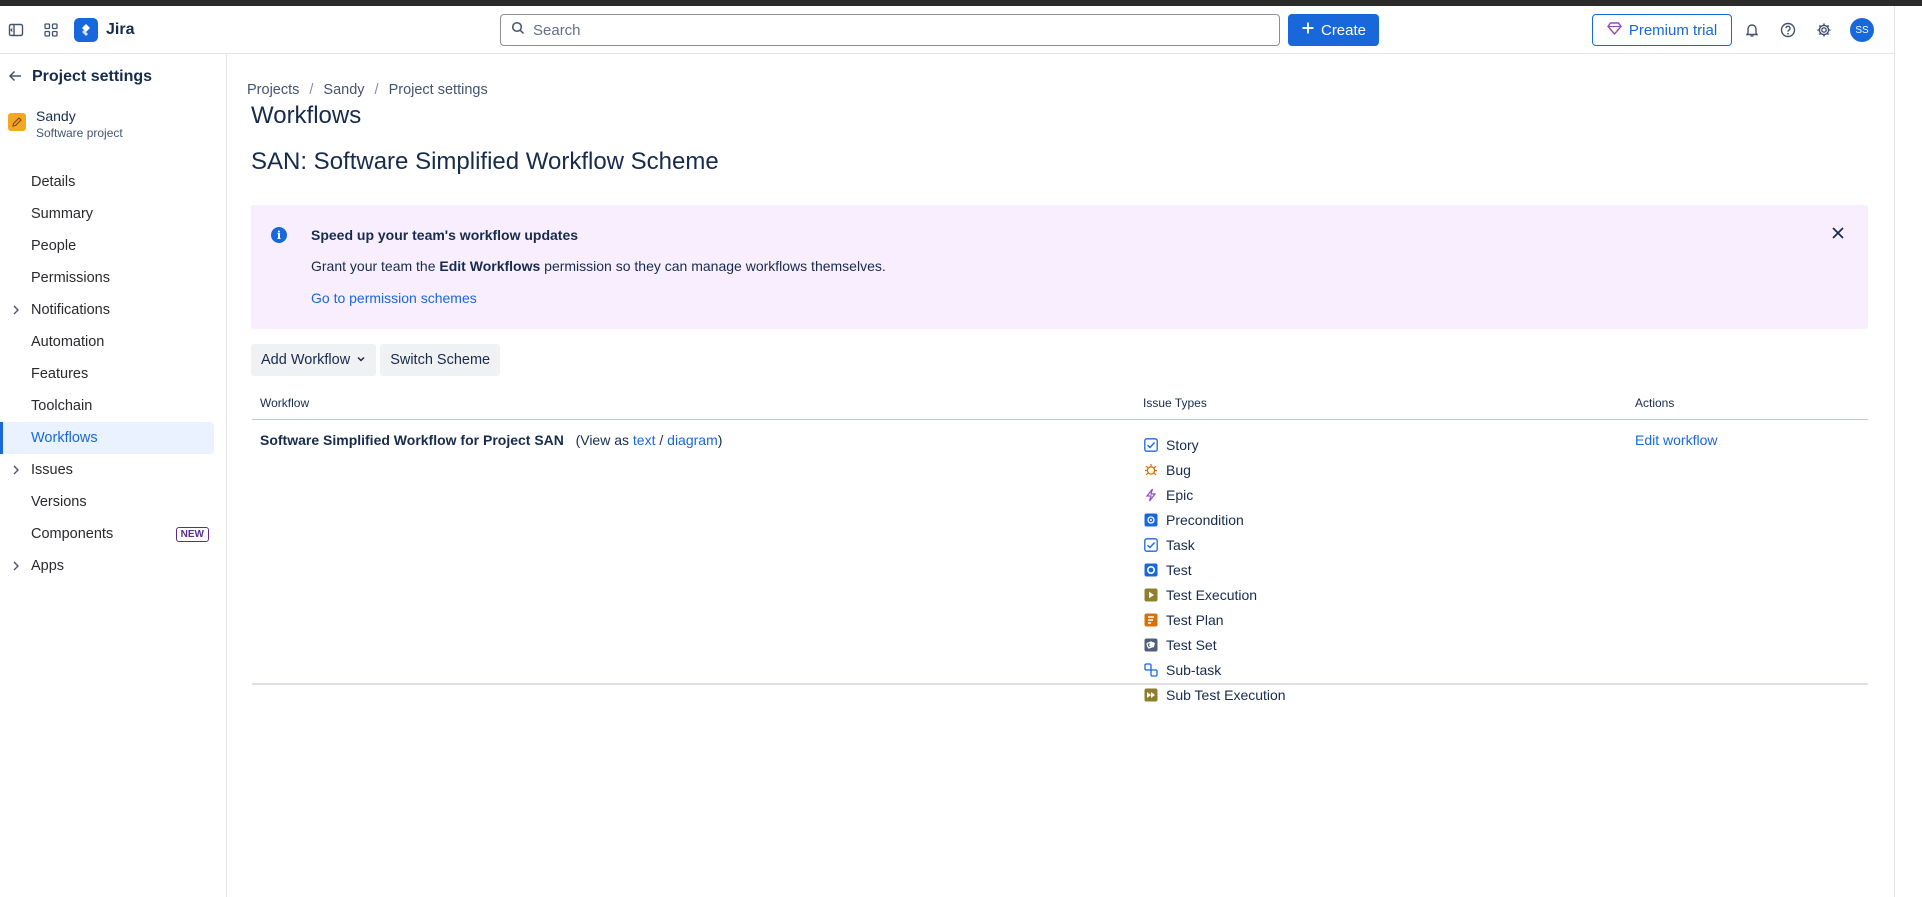 This screenshot has width=1922, height=897. Describe the element at coordinates (51, 30) in the screenshot. I see `app-switcher-icon` at that location.